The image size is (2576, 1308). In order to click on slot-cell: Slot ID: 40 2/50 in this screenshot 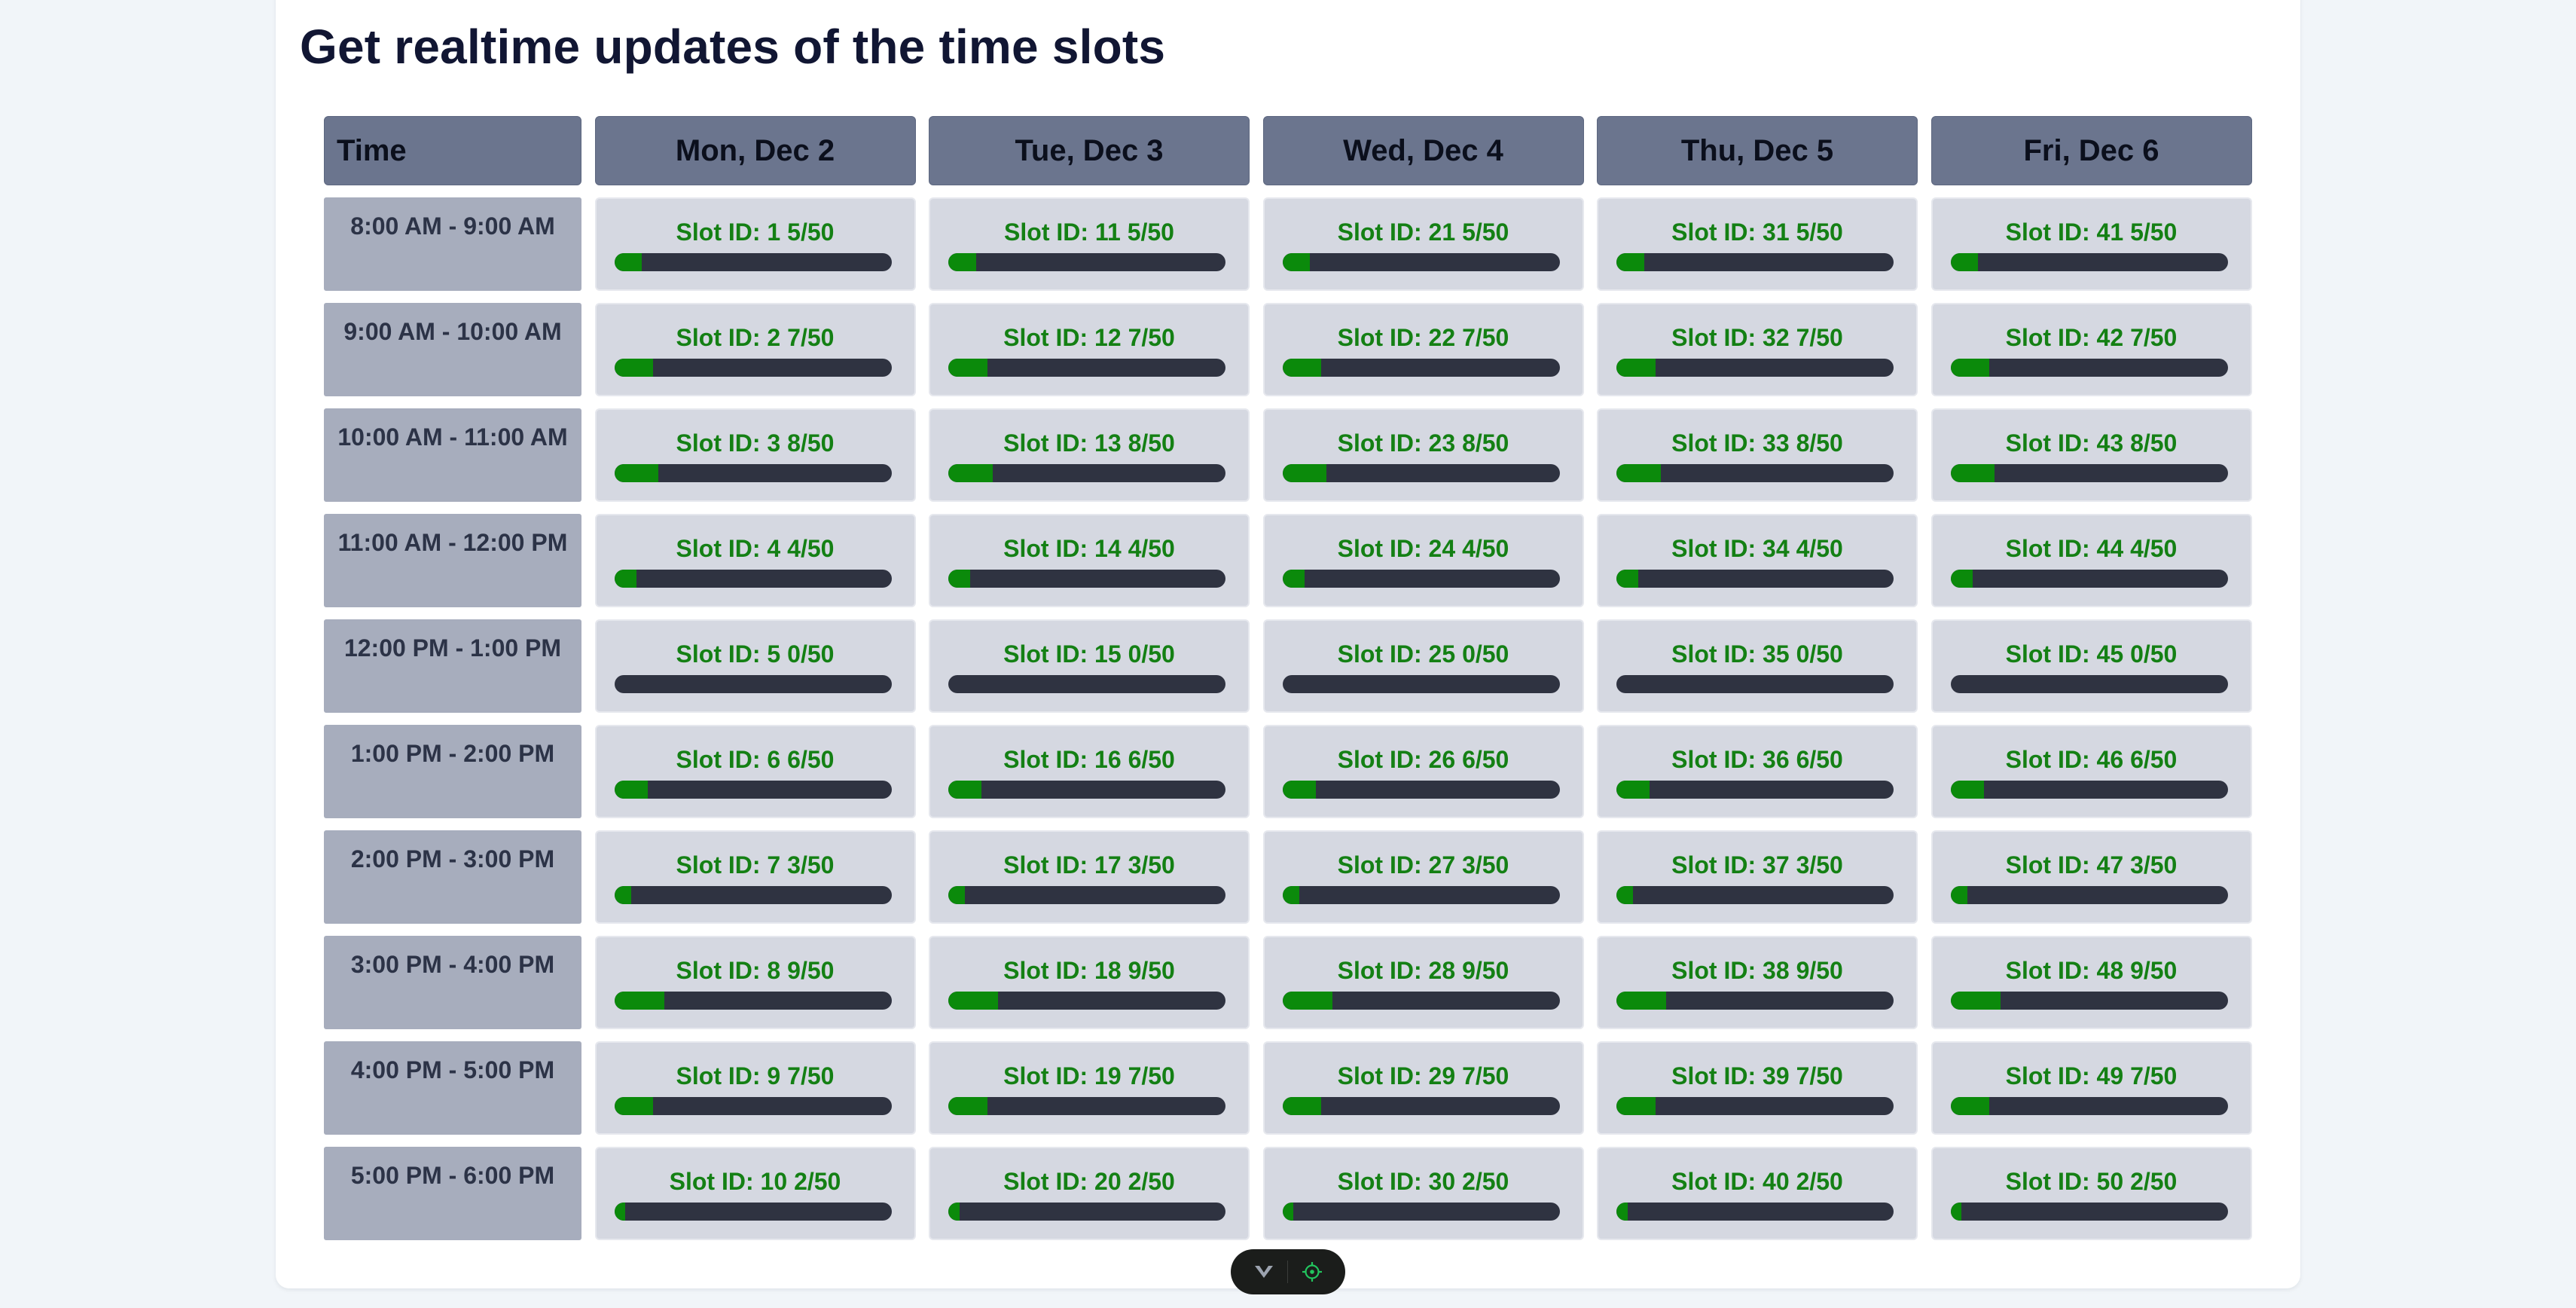, I will do `click(1758, 1194)`.